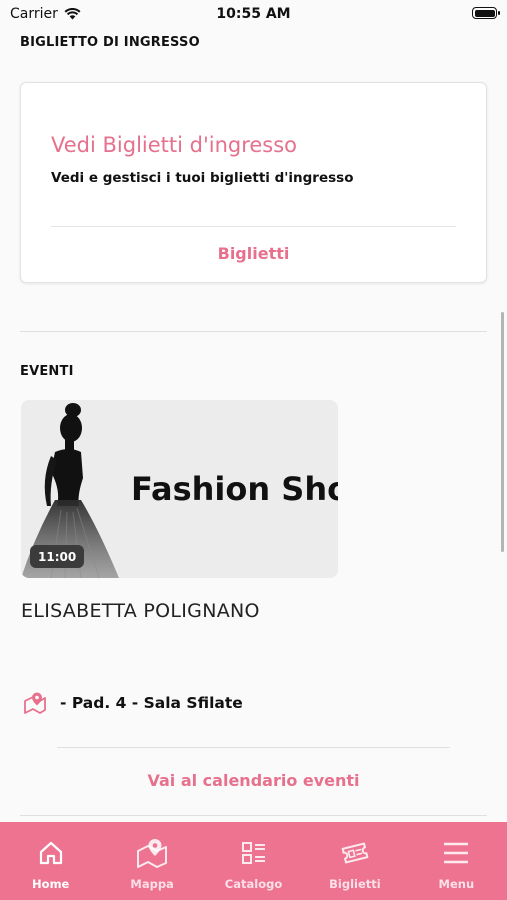 The image size is (507, 900). I want to click on event-divider, so click(253, 747).